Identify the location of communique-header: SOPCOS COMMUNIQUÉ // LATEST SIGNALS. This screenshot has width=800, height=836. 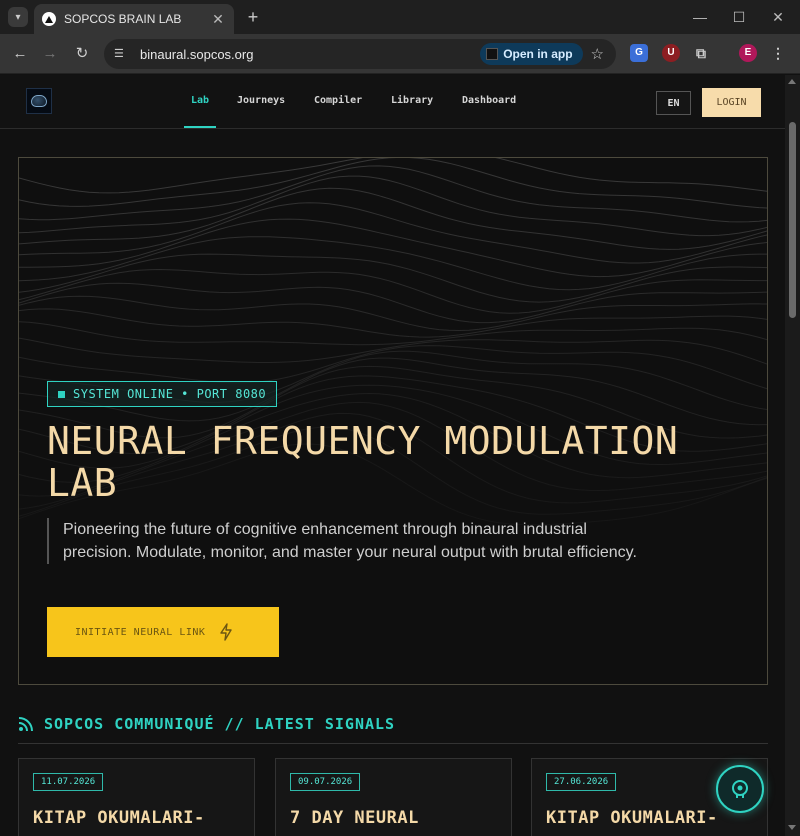
(206, 724).